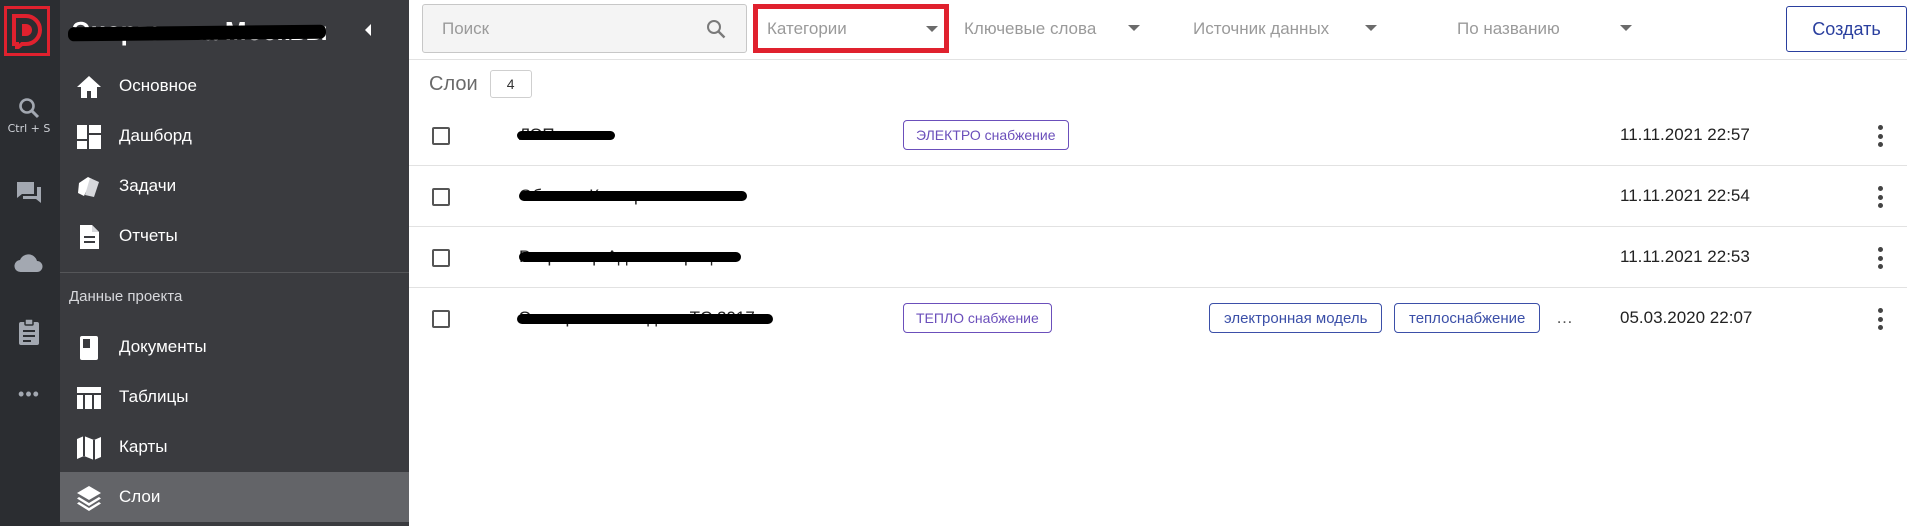  I want to click on sidebar-item-reports: Отчеты, so click(234, 236).